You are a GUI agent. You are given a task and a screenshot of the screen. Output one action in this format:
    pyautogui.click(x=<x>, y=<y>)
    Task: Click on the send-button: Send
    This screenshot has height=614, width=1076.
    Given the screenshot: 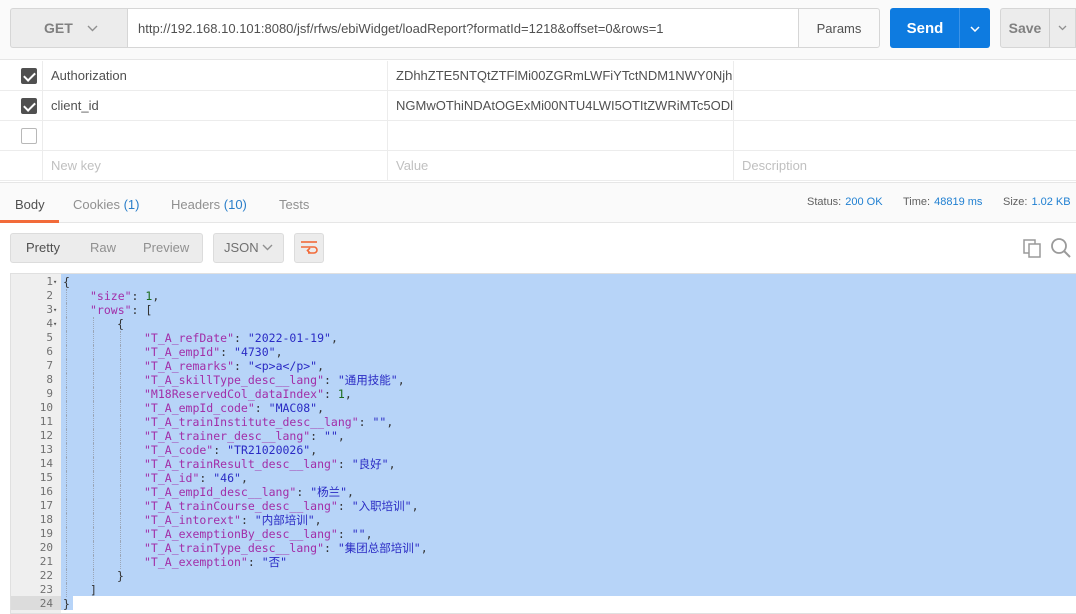 What is the action you would take?
    pyautogui.click(x=925, y=28)
    